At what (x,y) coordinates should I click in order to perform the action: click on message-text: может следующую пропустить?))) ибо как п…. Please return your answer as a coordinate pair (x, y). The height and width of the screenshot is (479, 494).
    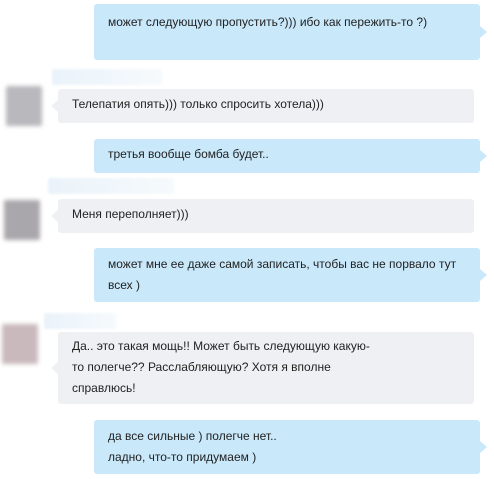
    Looking at the image, I should click on (268, 22).